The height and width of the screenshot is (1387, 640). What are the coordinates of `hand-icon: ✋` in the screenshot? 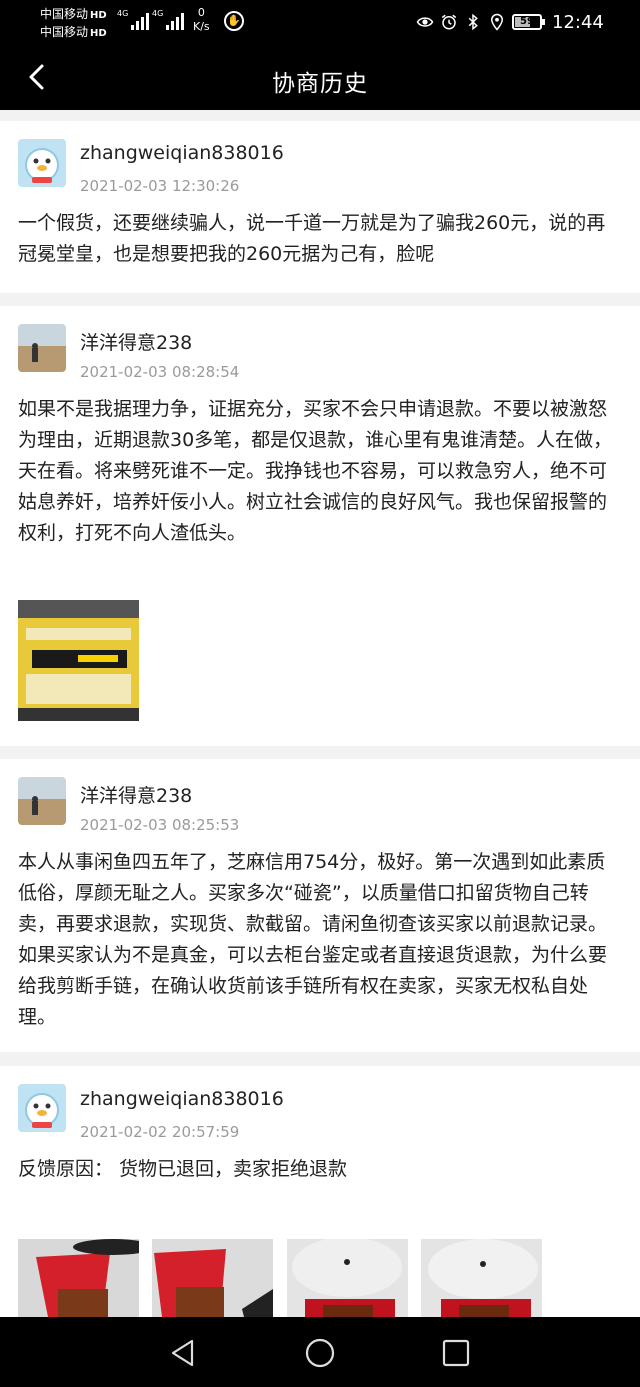 It's located at (234, 21).